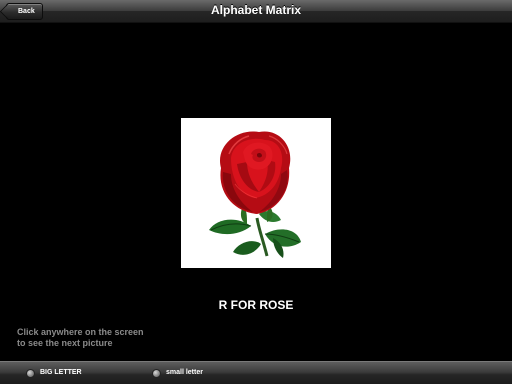 Image resolution: width=512 pixels, height=384 pixels. Describe the element at coordinates (256, 305) in the screenshot. I see `picture-caption: R FOR ROSE` at that location.